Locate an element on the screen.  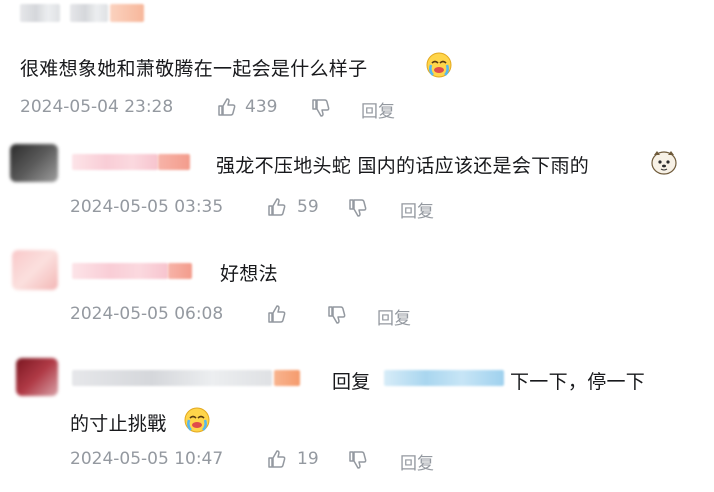
reply-prefix: 回复 is located at coordinates (351, 382).